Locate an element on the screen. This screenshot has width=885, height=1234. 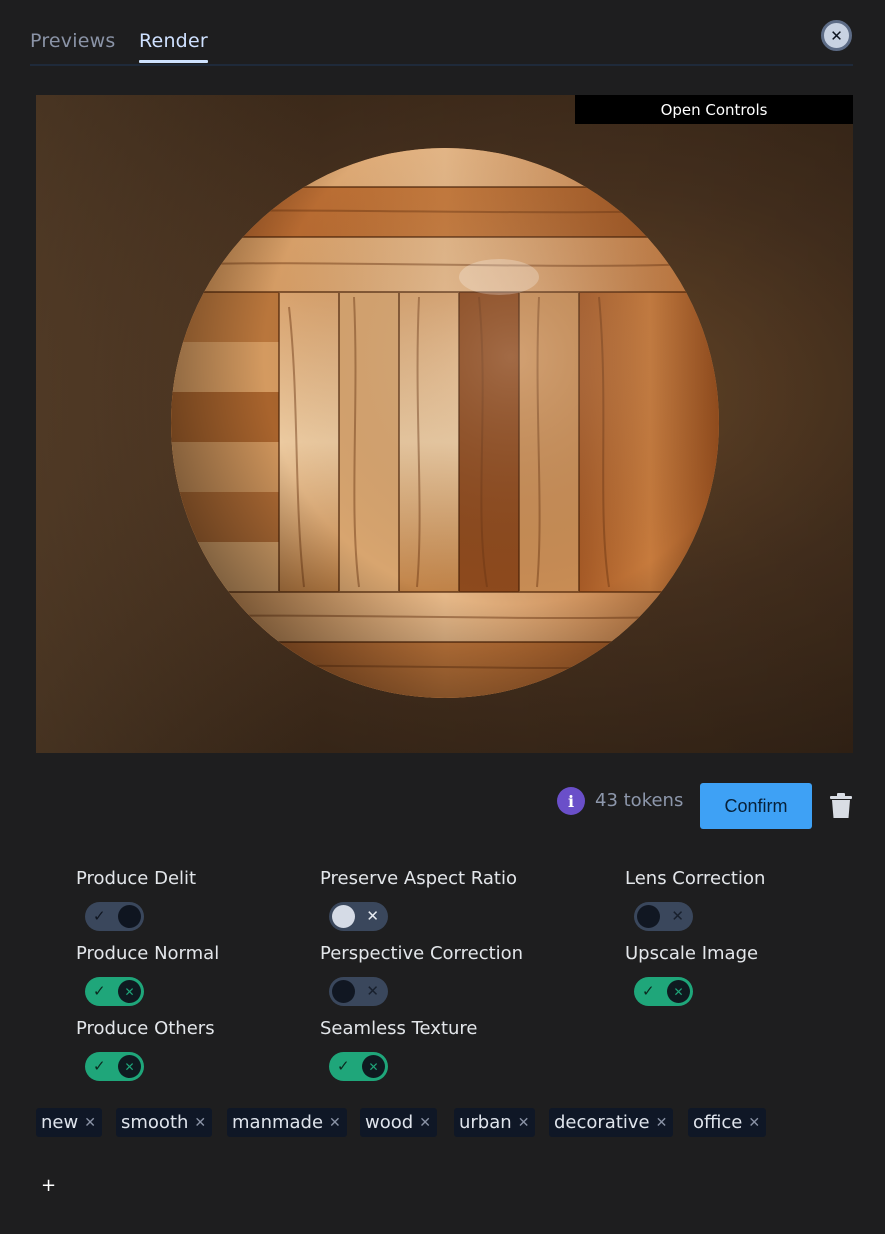
open-controls-button: Open Controls is located at coordinates (714, 109).